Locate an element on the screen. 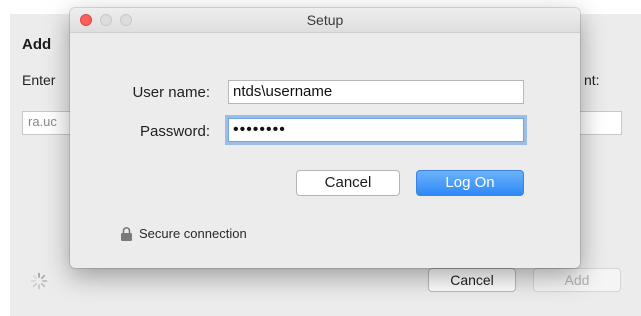  password-label: Password: is located at coordinates (174, 131).